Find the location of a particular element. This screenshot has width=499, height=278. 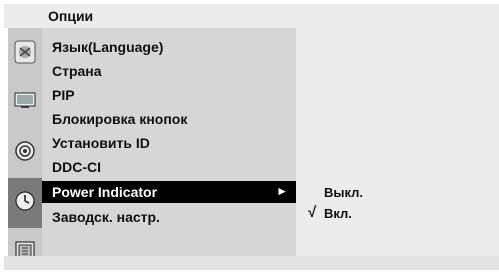

menu-item-label: Заводск. настр. is located at coordinates (106, 217).